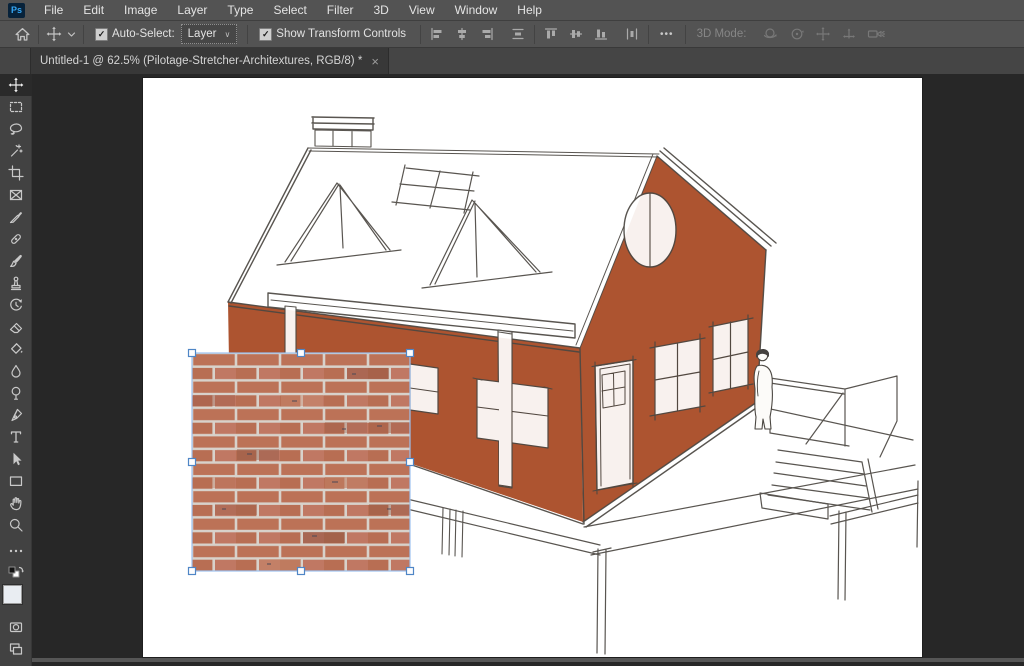  What do you see at coordinates (16, 459) in the screenshot?
I see `path-selection-tool` at bounding box center [16, 459].